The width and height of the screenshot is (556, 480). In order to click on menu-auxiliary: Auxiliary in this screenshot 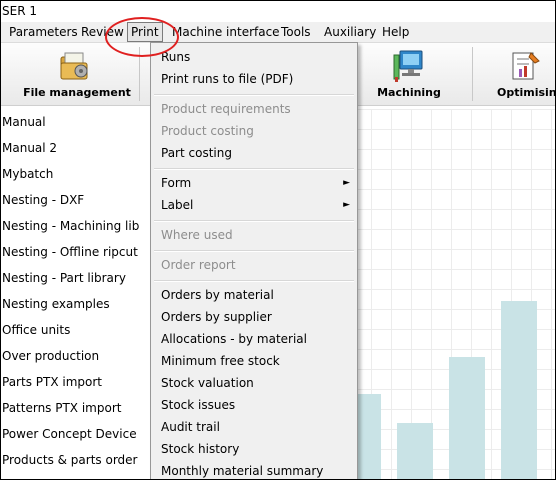, I will do `click(350, 32)`.